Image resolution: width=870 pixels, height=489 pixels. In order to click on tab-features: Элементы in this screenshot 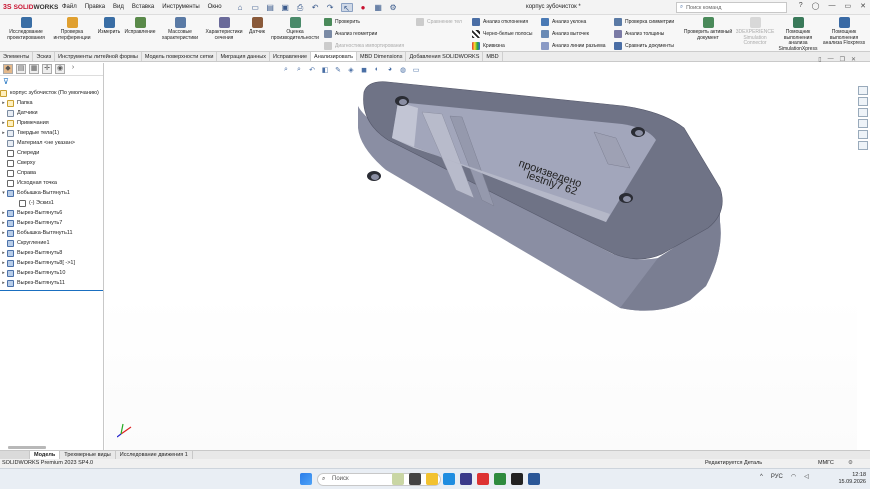, I will do `click(17, 56)`.